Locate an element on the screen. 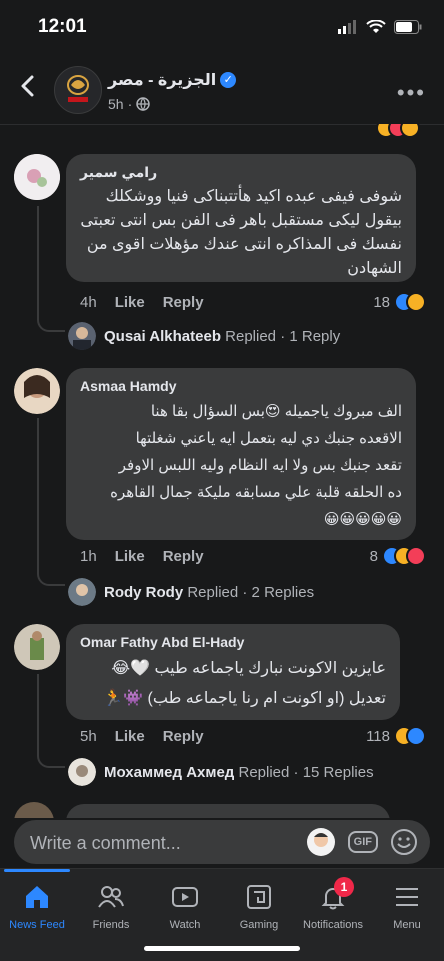  status-icons is located at coordinates (380, 27).